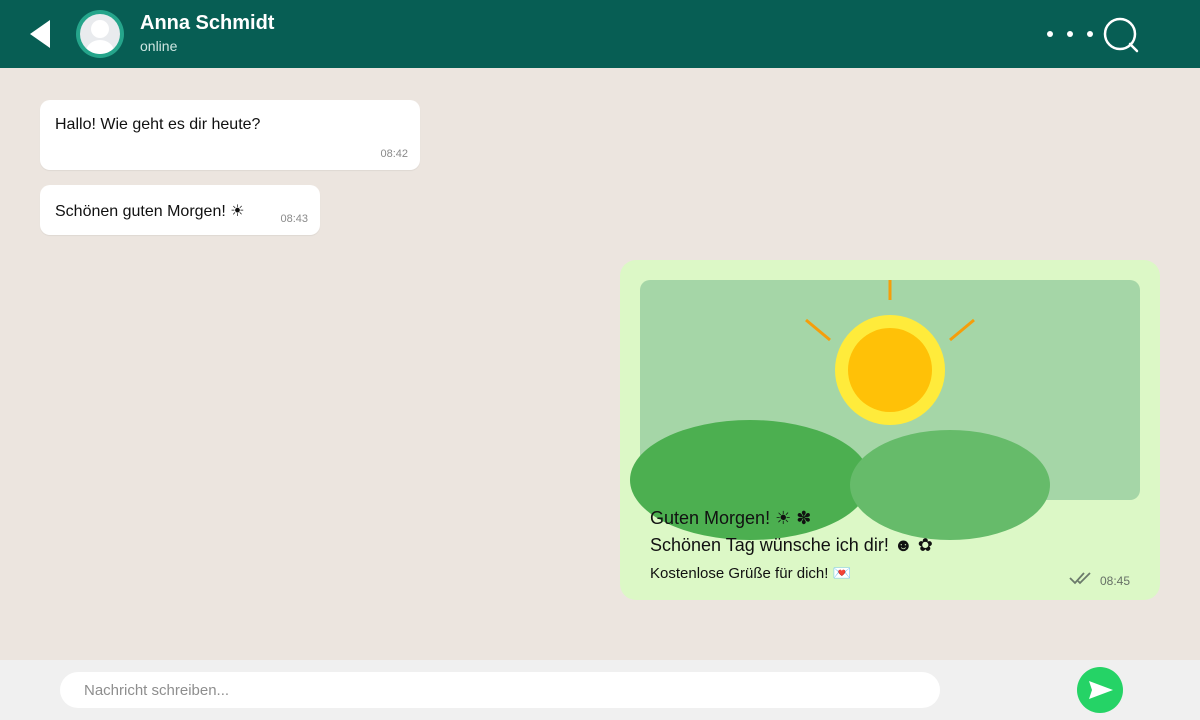 Image resolution: width=1200 pixels, height=720 pixels. I want to click on message-text: Schönen guten Morgen! ☀, so click(150, 211).